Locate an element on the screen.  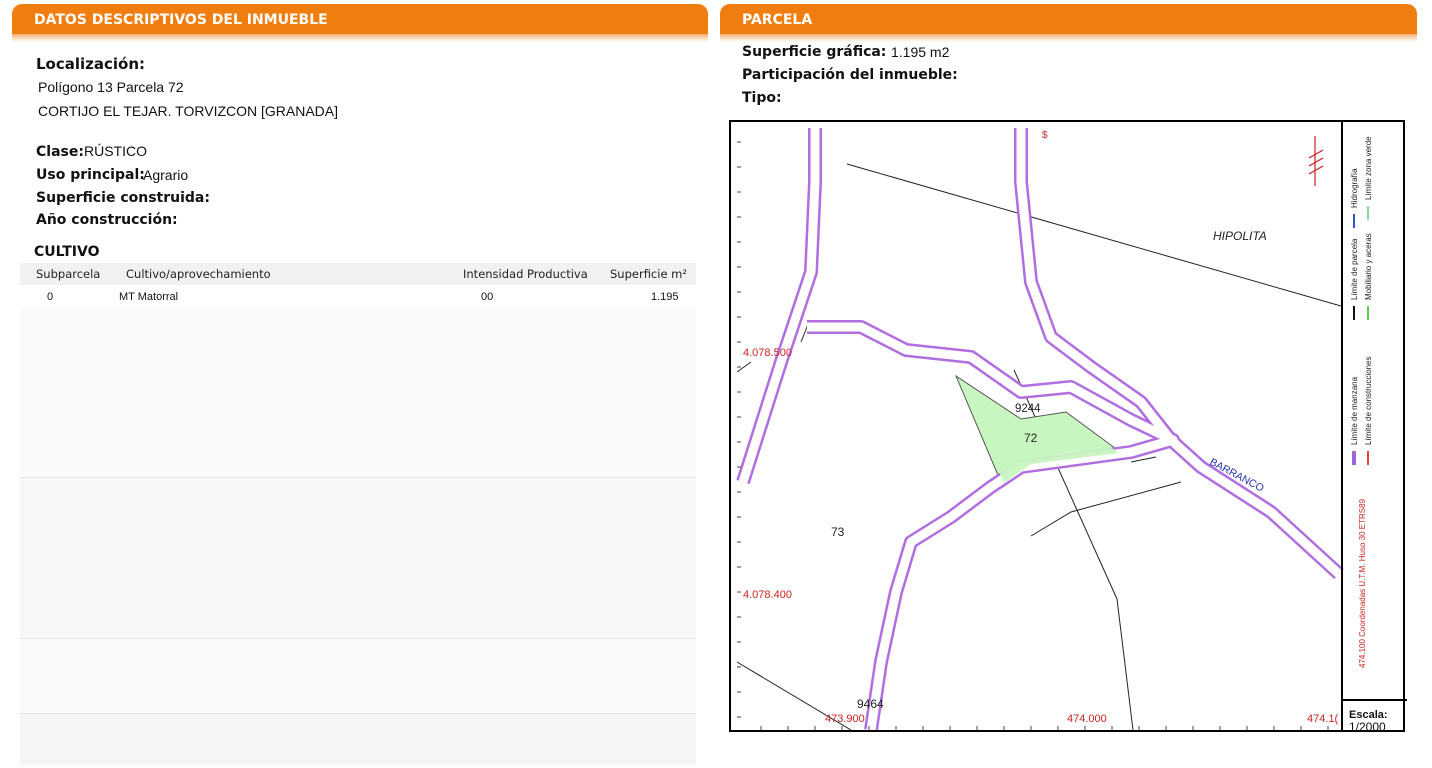
table-header-band is located at coordinates (358, 274).